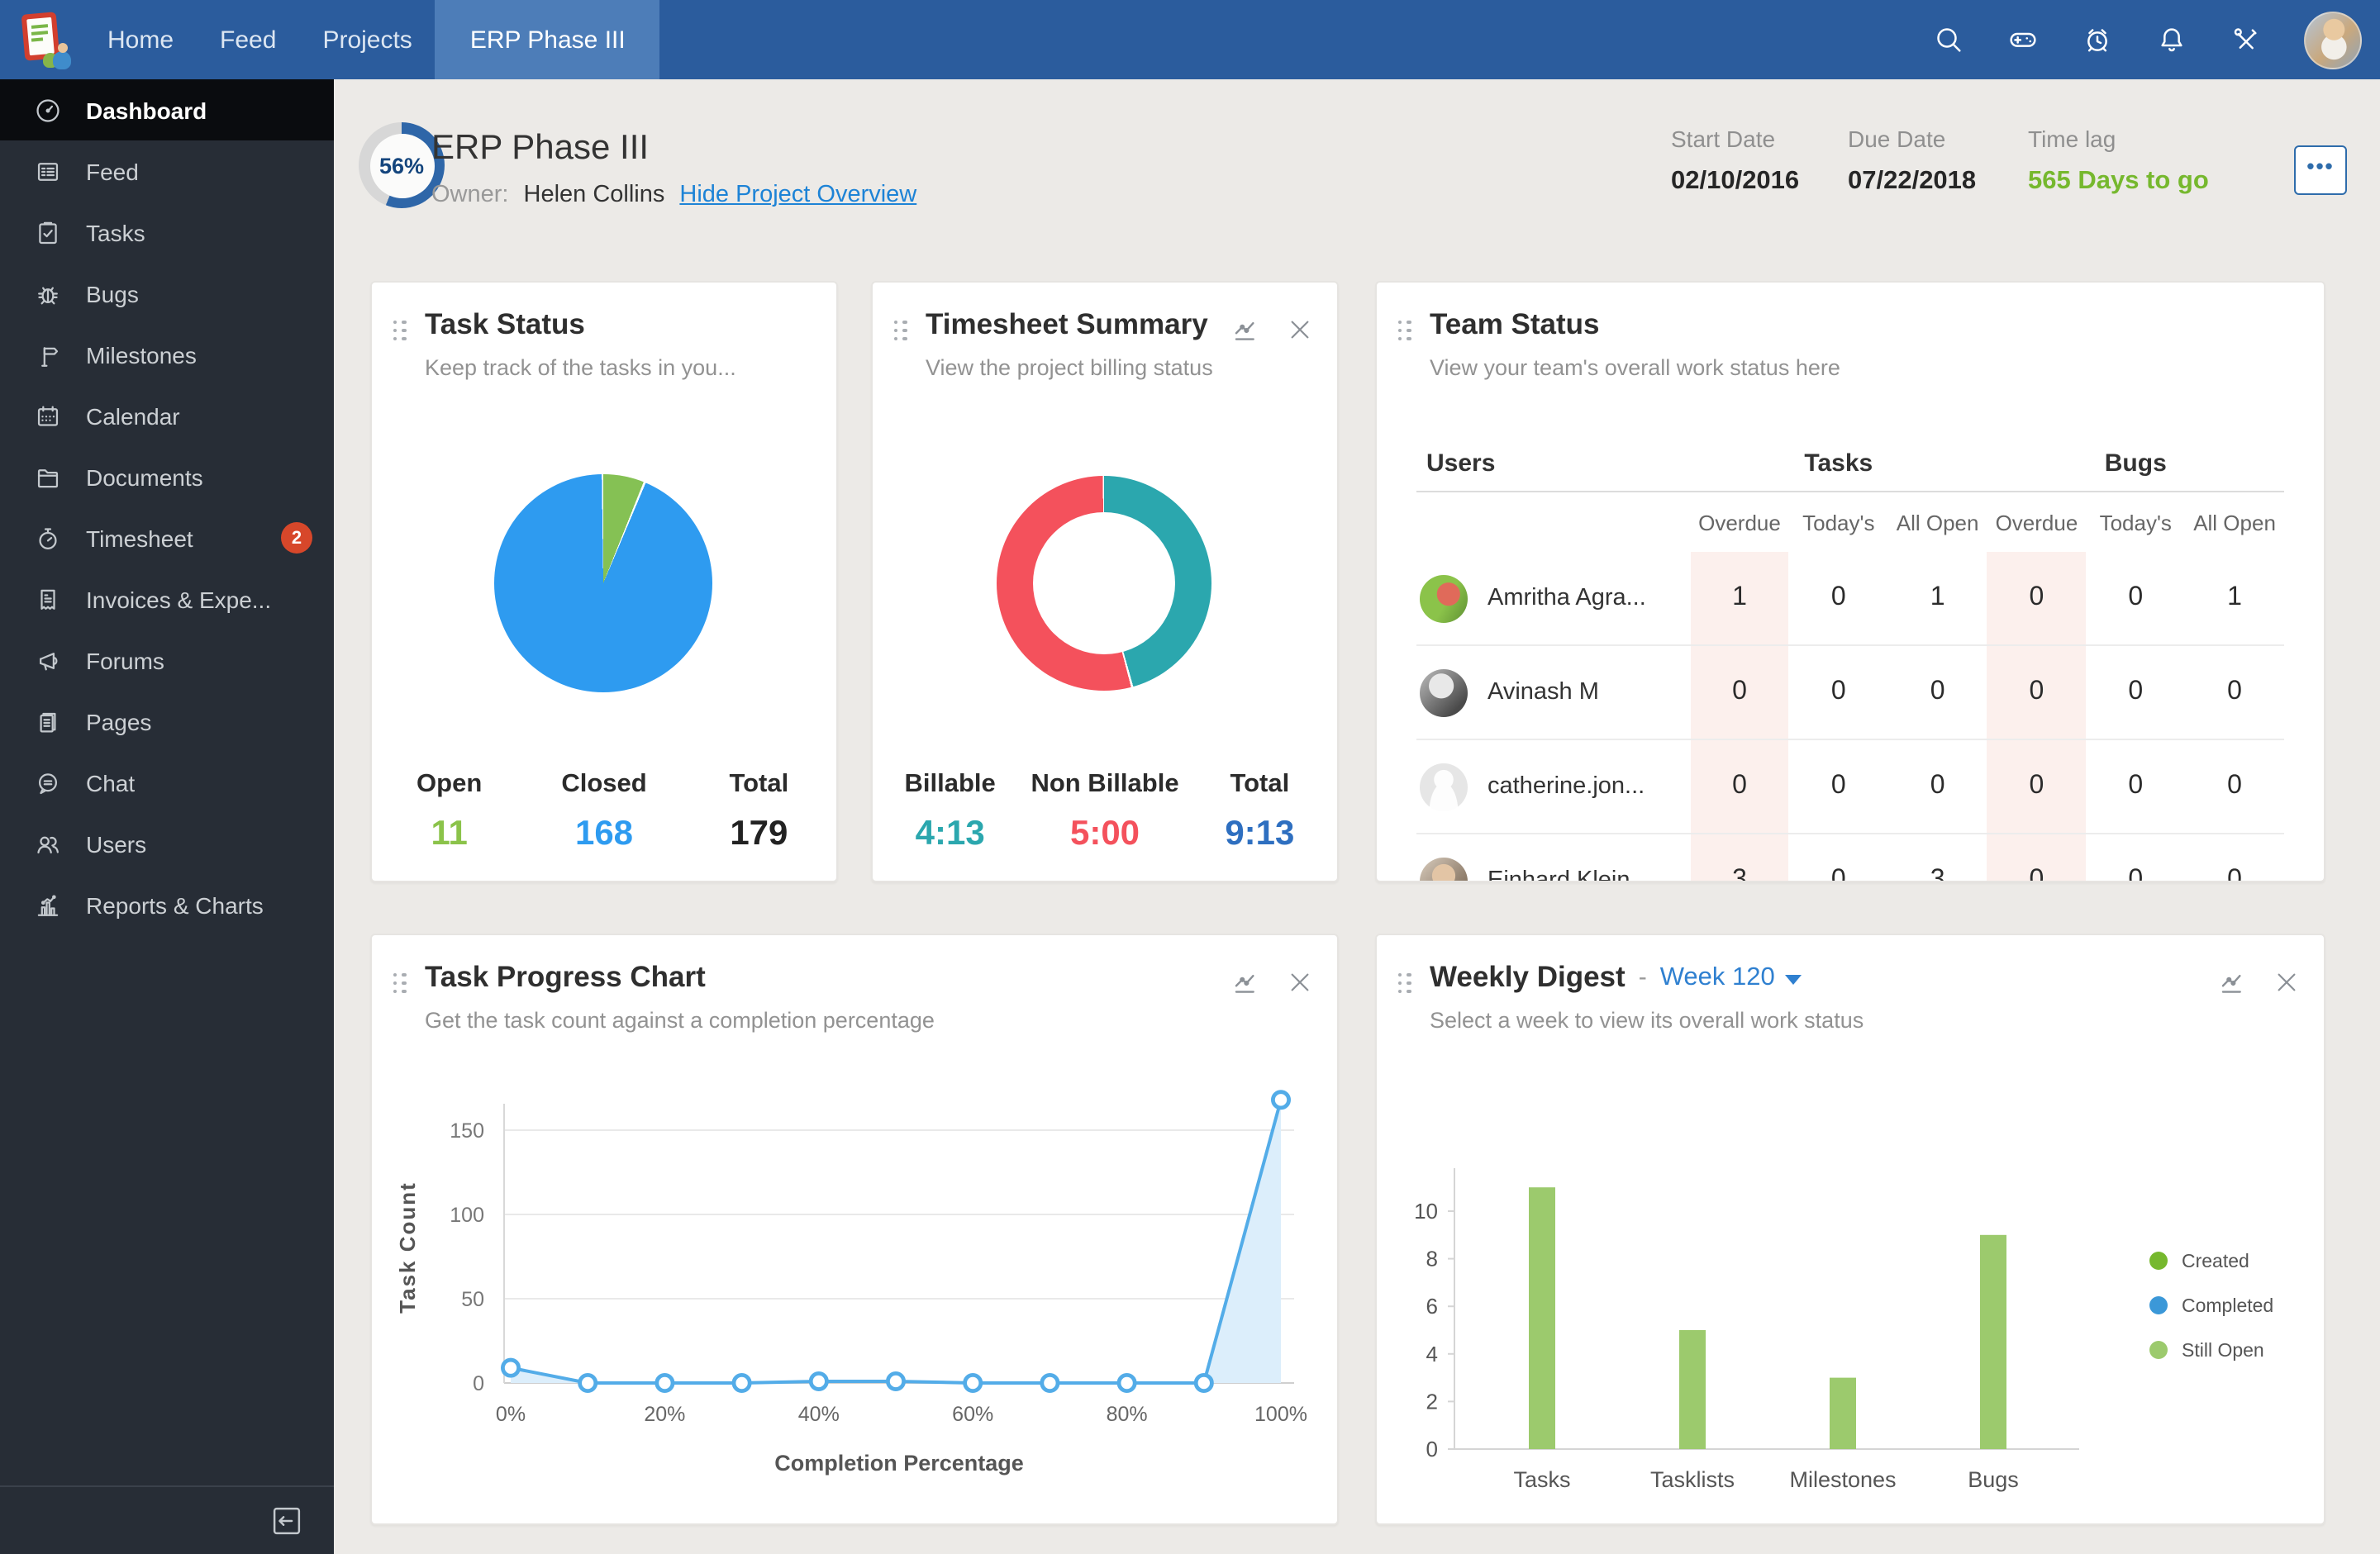  I want to click on gamepad-icon, so click(2023, 39).